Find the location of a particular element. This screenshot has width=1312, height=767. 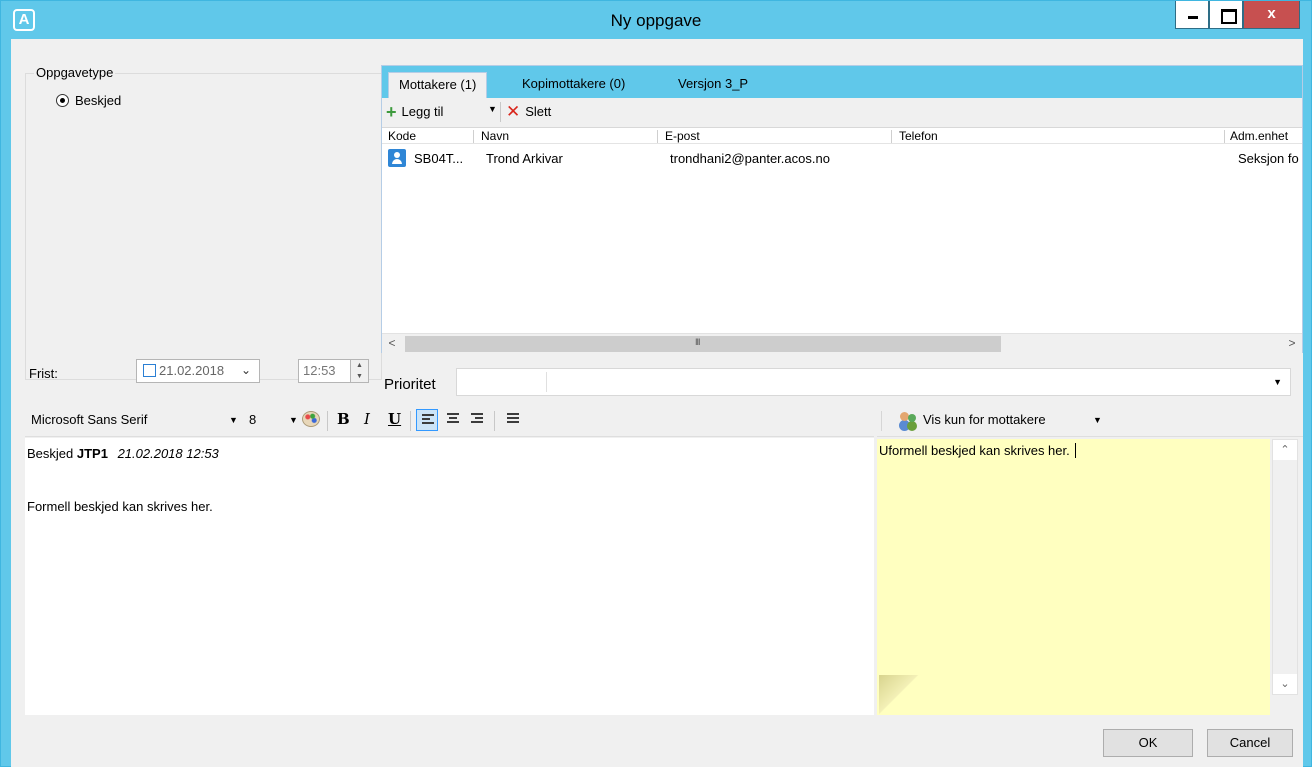

column-header-adm-enhet: Adm.enhet is located at coordinates (1259, 136).